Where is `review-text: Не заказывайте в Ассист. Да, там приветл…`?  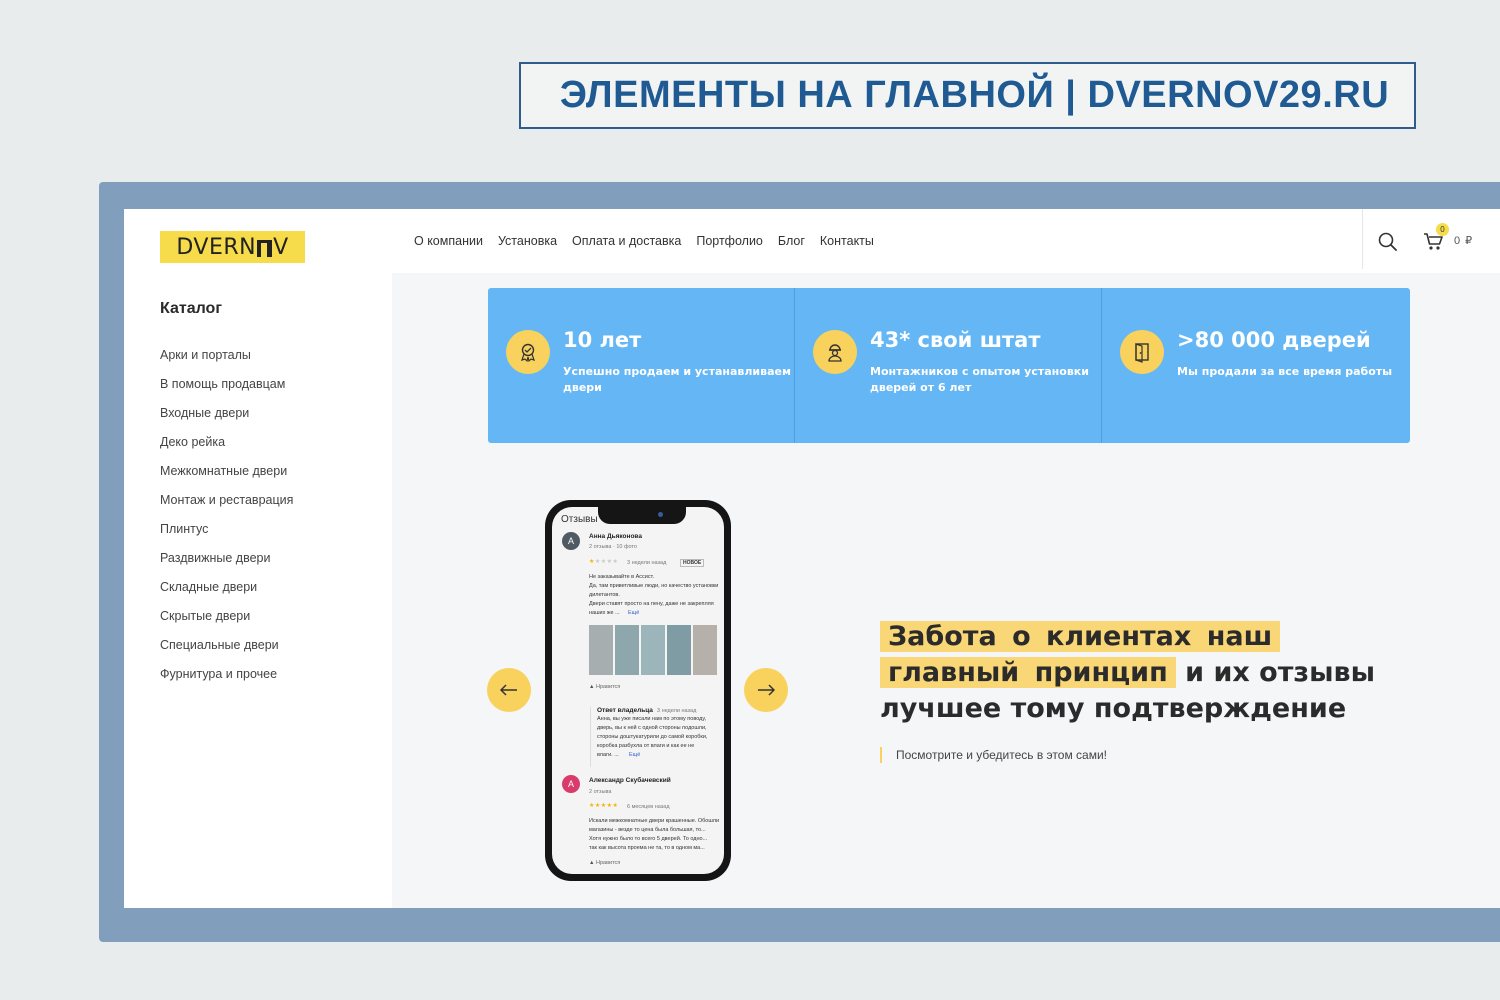 review-text: Не заказывайте в Ассист. Да, там приветл… is located at coordinates (654, 595).